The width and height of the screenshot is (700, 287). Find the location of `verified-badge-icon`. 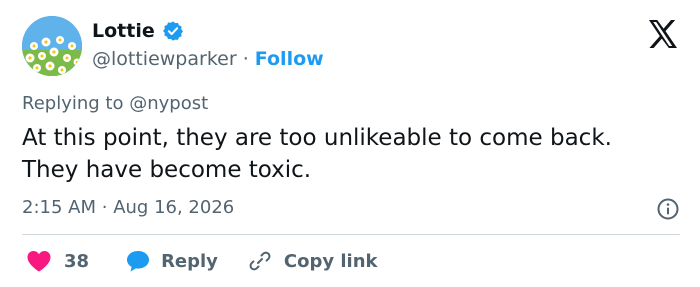

verified-badge-icon is located at coordinates (173, 31).